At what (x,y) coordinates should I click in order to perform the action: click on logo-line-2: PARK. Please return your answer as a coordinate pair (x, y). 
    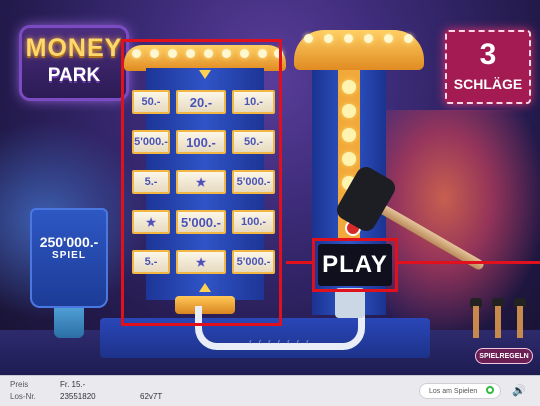
    Looking at the image, I should click on (74, 75).